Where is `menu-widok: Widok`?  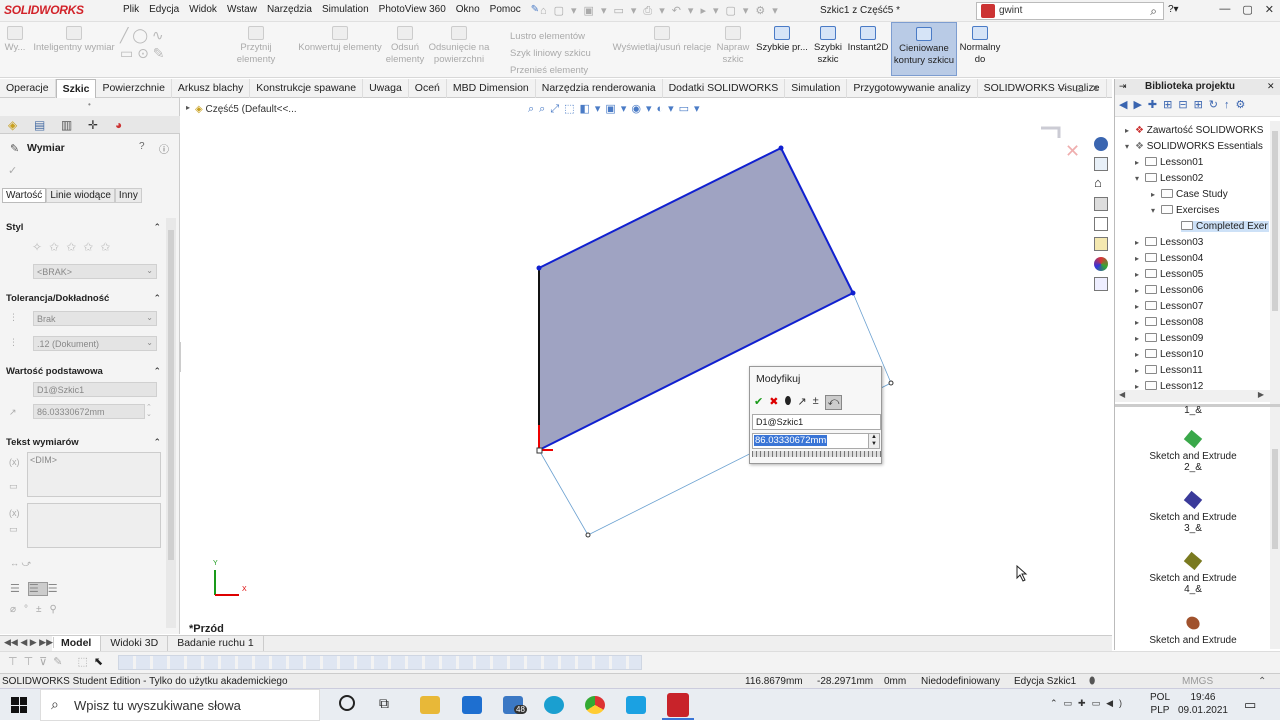 menu-widok: Widok is located at coordinates (203, 9).